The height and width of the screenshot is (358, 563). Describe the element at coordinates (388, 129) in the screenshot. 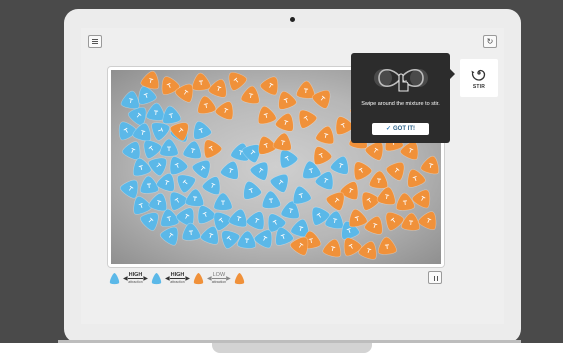

I see `checkmark-icon: ✓` at that location.